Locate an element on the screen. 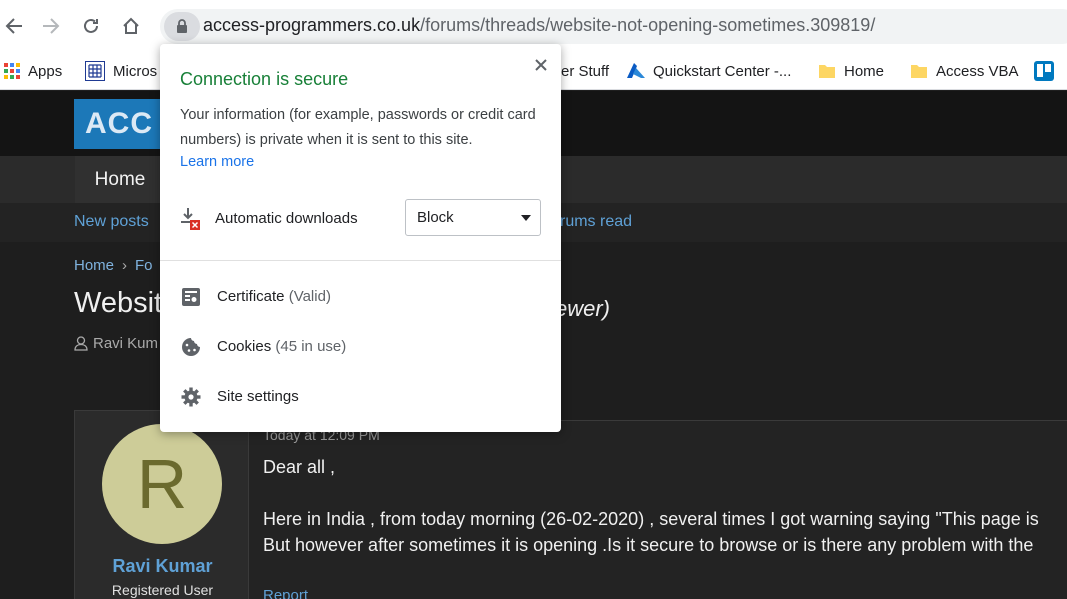 This screenshot has height=599, width=1067. azure-icon is located at coordinates (635, 71).